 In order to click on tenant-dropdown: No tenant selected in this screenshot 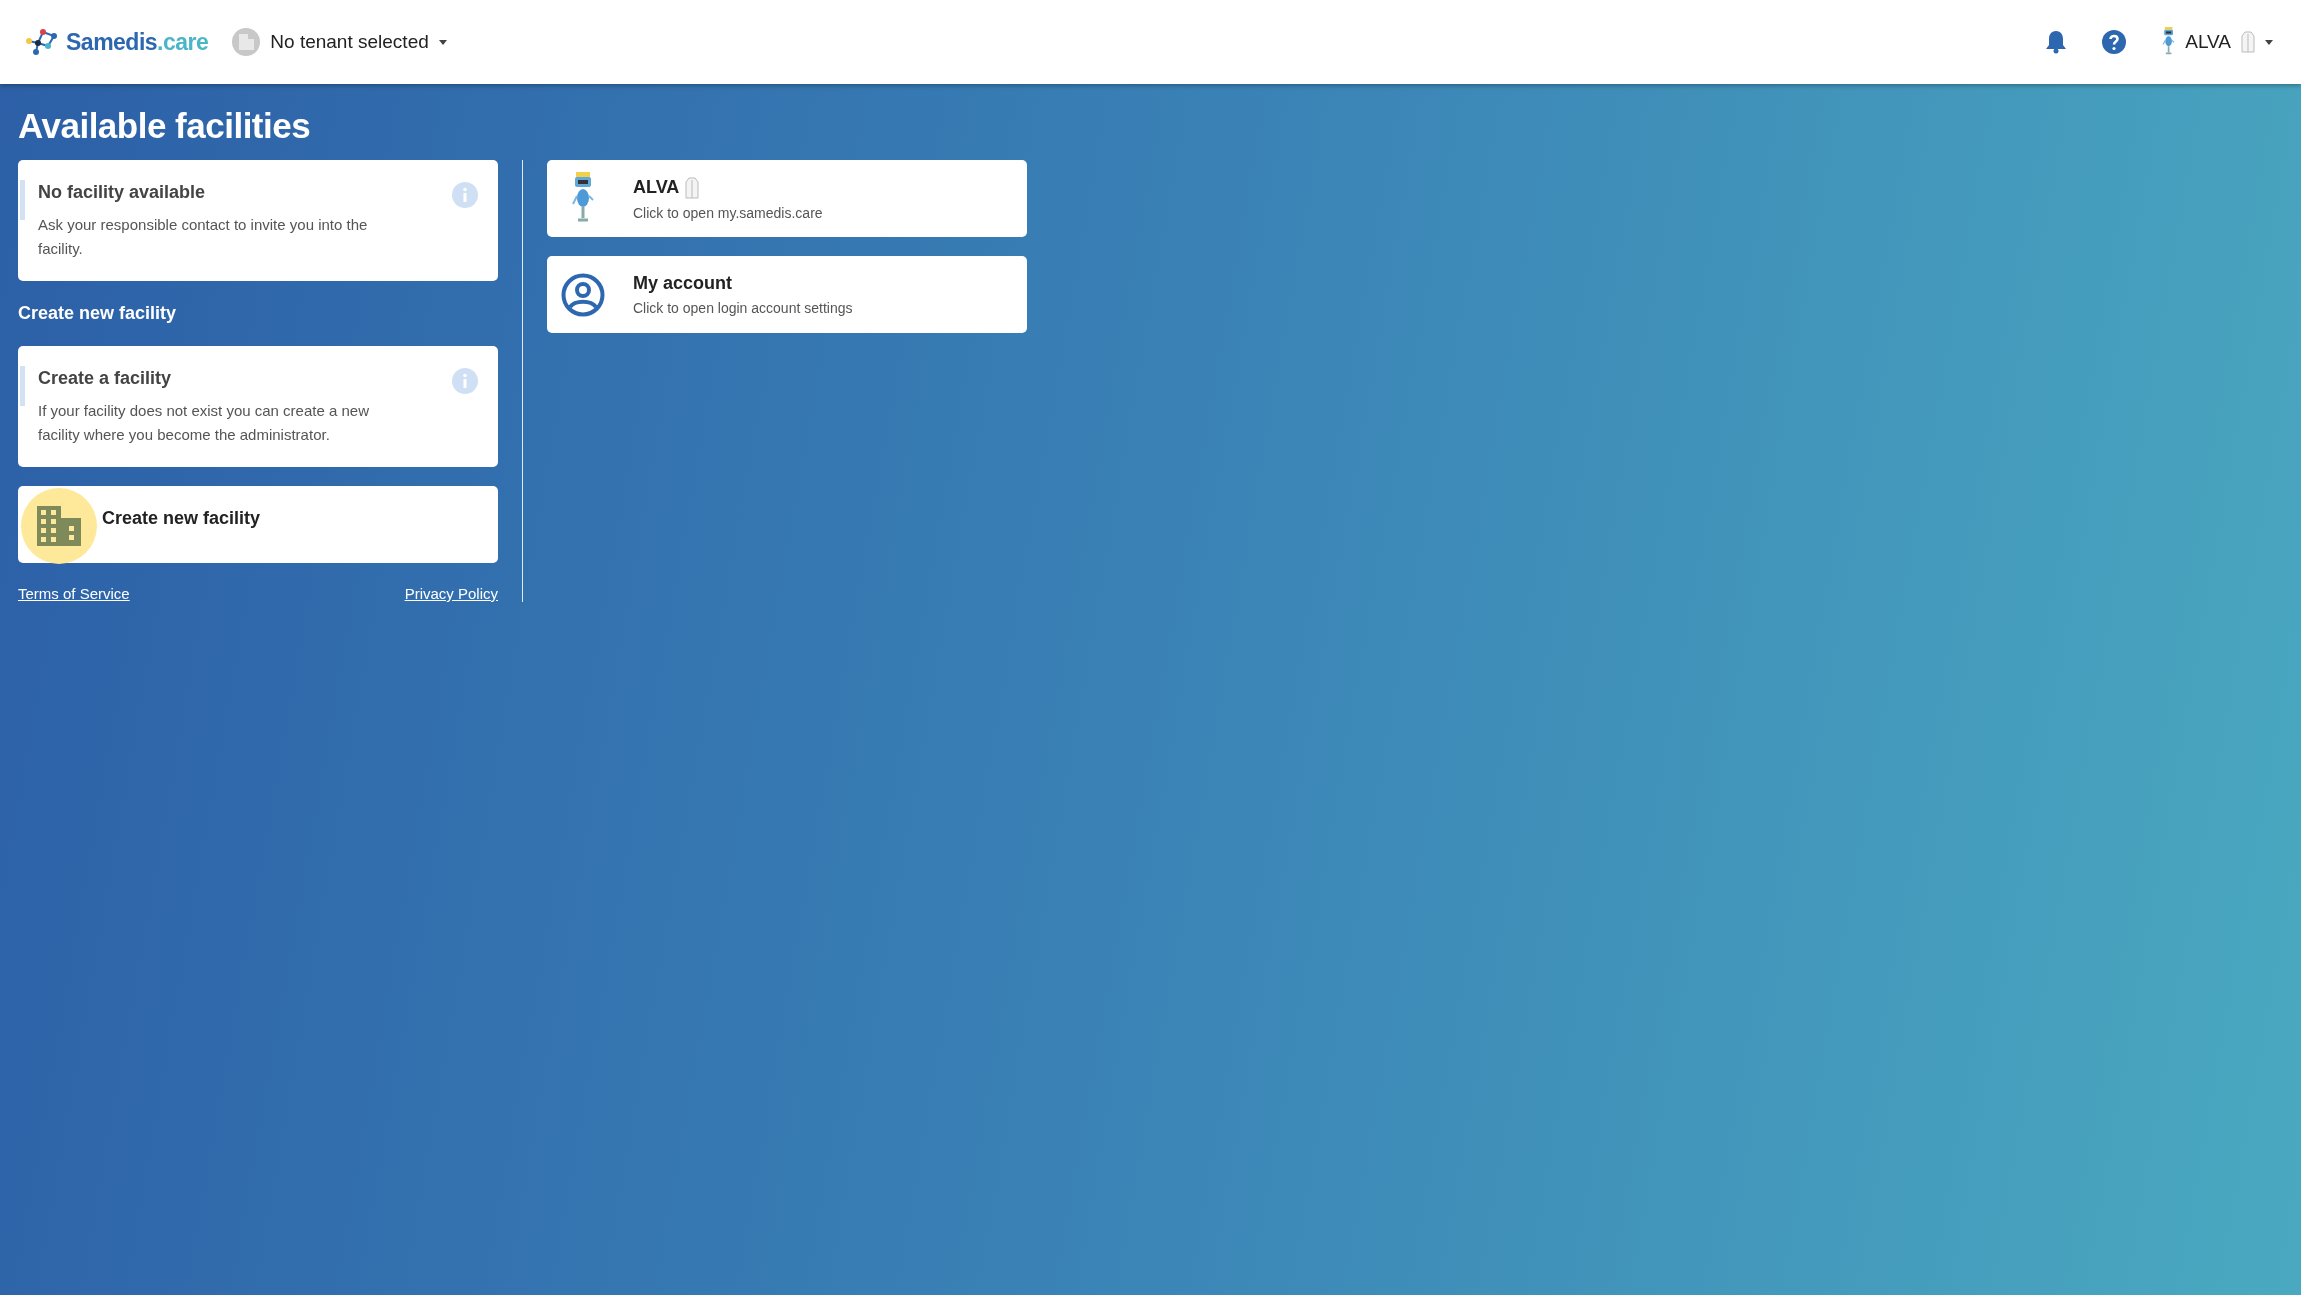, I will do `click(339, 42)`.